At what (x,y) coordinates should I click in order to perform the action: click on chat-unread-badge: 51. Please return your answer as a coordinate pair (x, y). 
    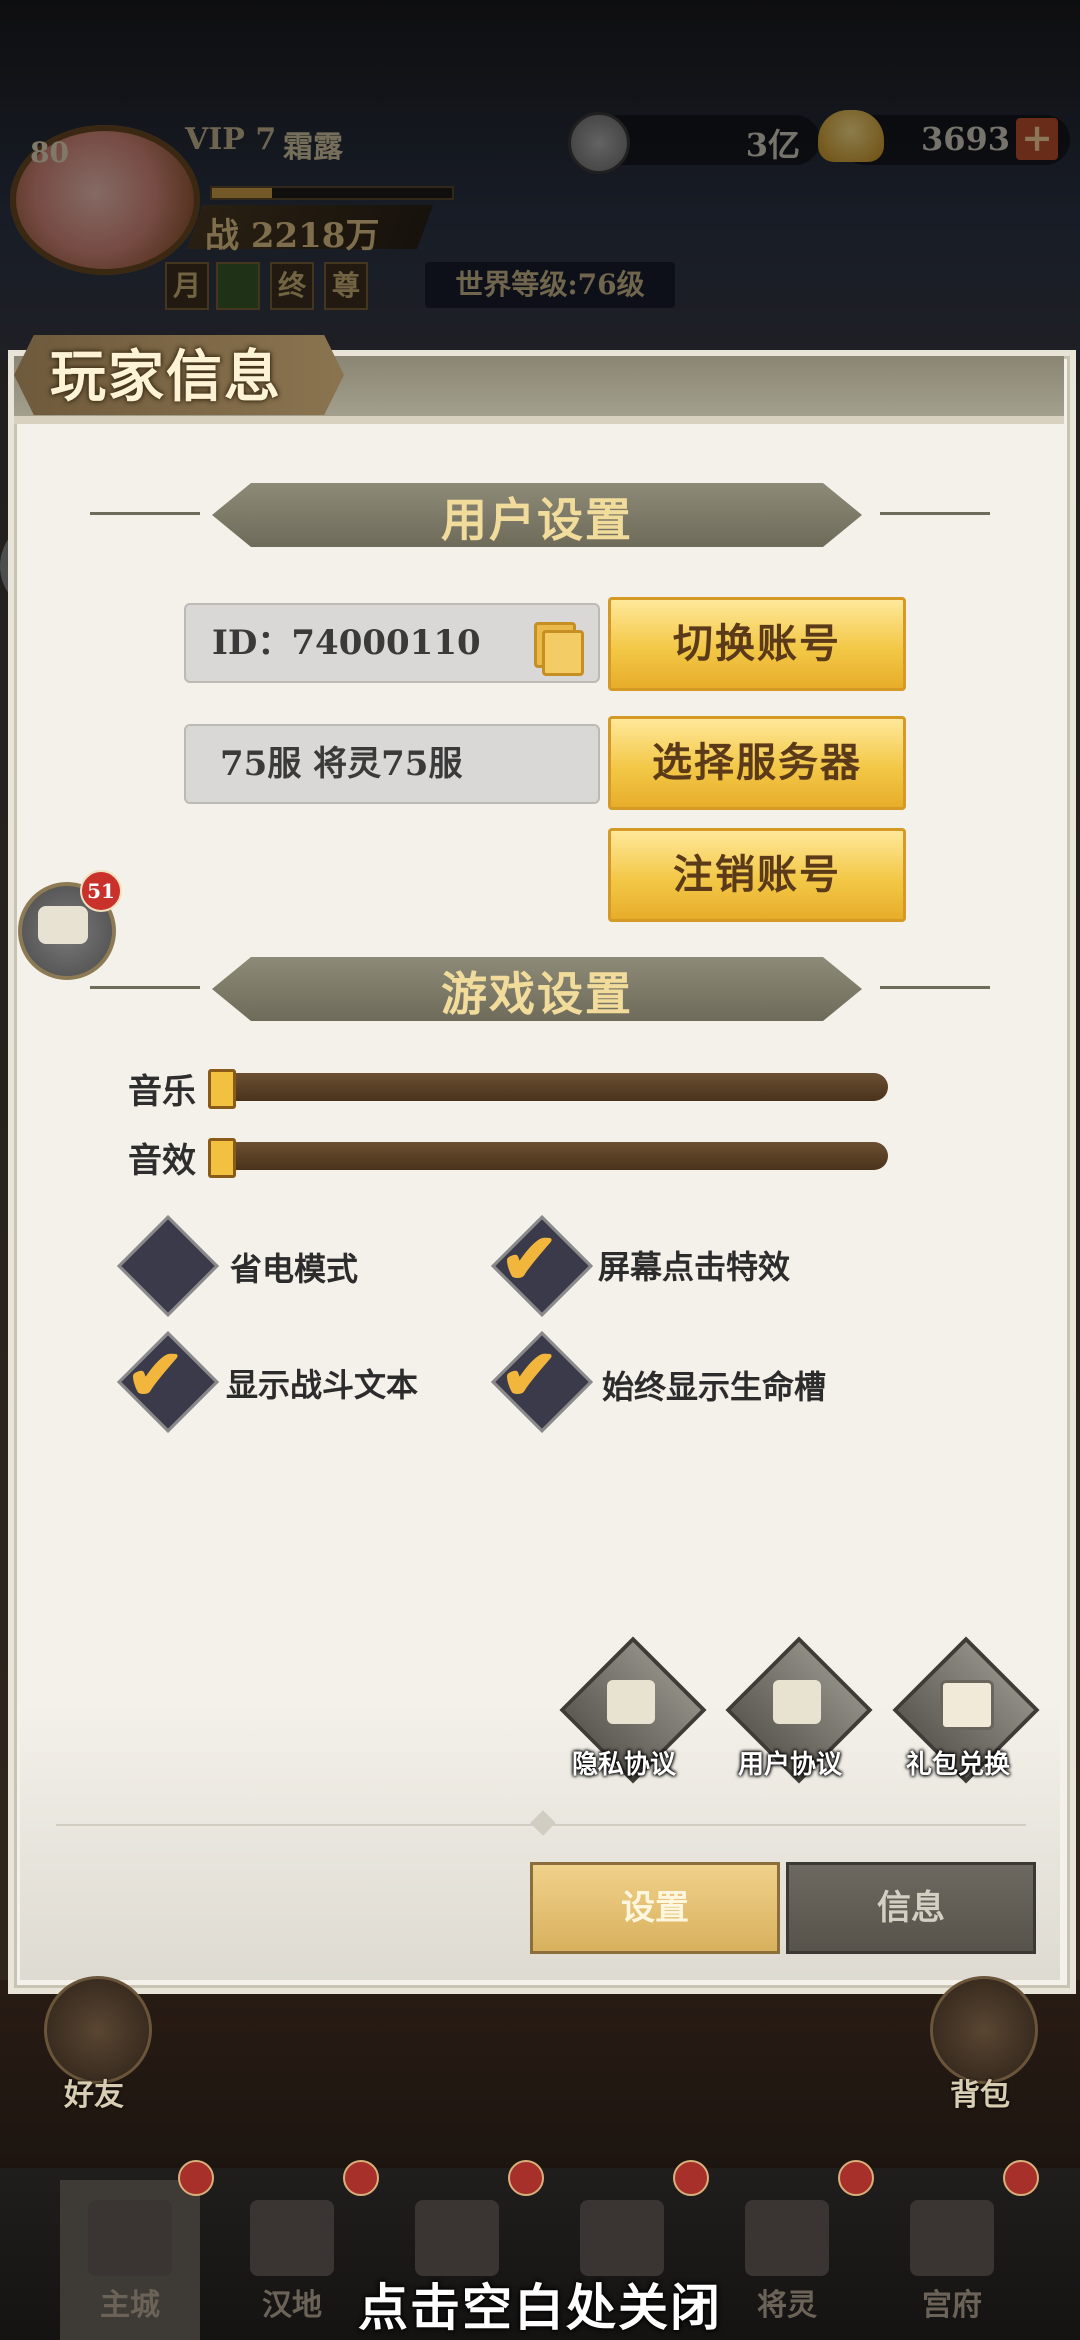
    Looking at the image, I should click on (101, 891).